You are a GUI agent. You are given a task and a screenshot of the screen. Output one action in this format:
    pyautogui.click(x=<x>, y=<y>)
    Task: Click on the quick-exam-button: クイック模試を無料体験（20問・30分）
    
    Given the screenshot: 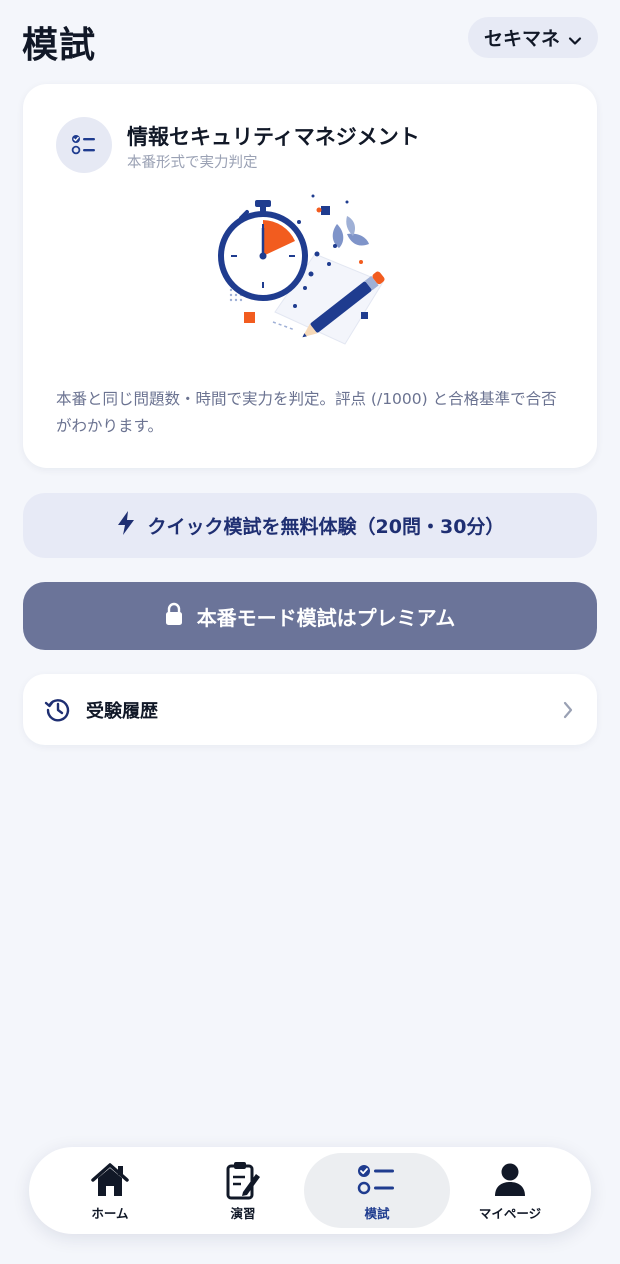 What is the action you would take?
    pyautogui.click(x=310, y=525)
    